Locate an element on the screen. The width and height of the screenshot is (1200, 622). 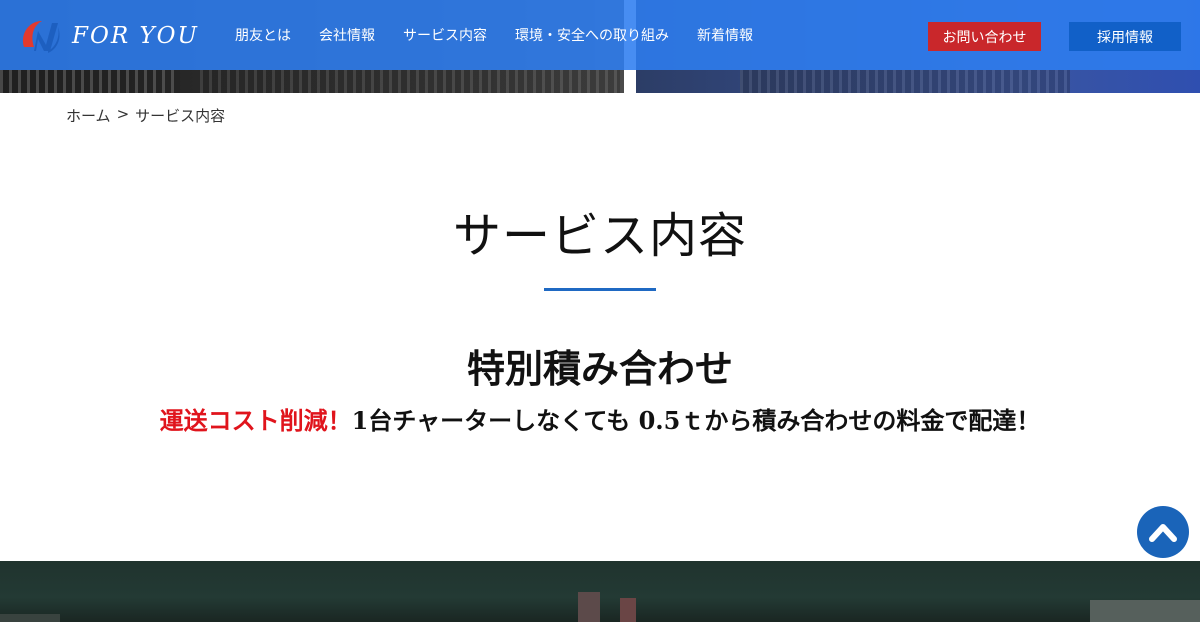
chevron-up-icon is located at coordinates (1163, 533).